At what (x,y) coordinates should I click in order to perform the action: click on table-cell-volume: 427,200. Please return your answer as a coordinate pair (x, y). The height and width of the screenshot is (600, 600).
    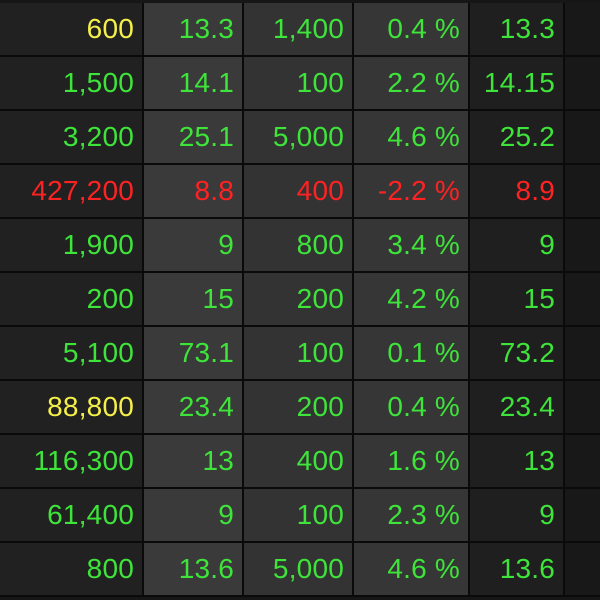
    Looking at the image, I should click on (72, 192).